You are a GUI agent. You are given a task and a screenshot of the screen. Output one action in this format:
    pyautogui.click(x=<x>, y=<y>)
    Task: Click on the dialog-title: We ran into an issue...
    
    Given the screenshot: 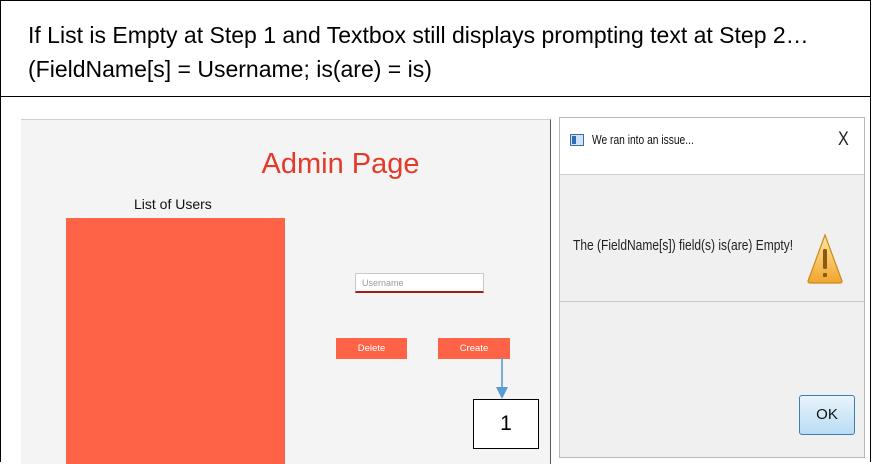 What is the action you would take?
    pyautogui.click(x=643, y=140)
    